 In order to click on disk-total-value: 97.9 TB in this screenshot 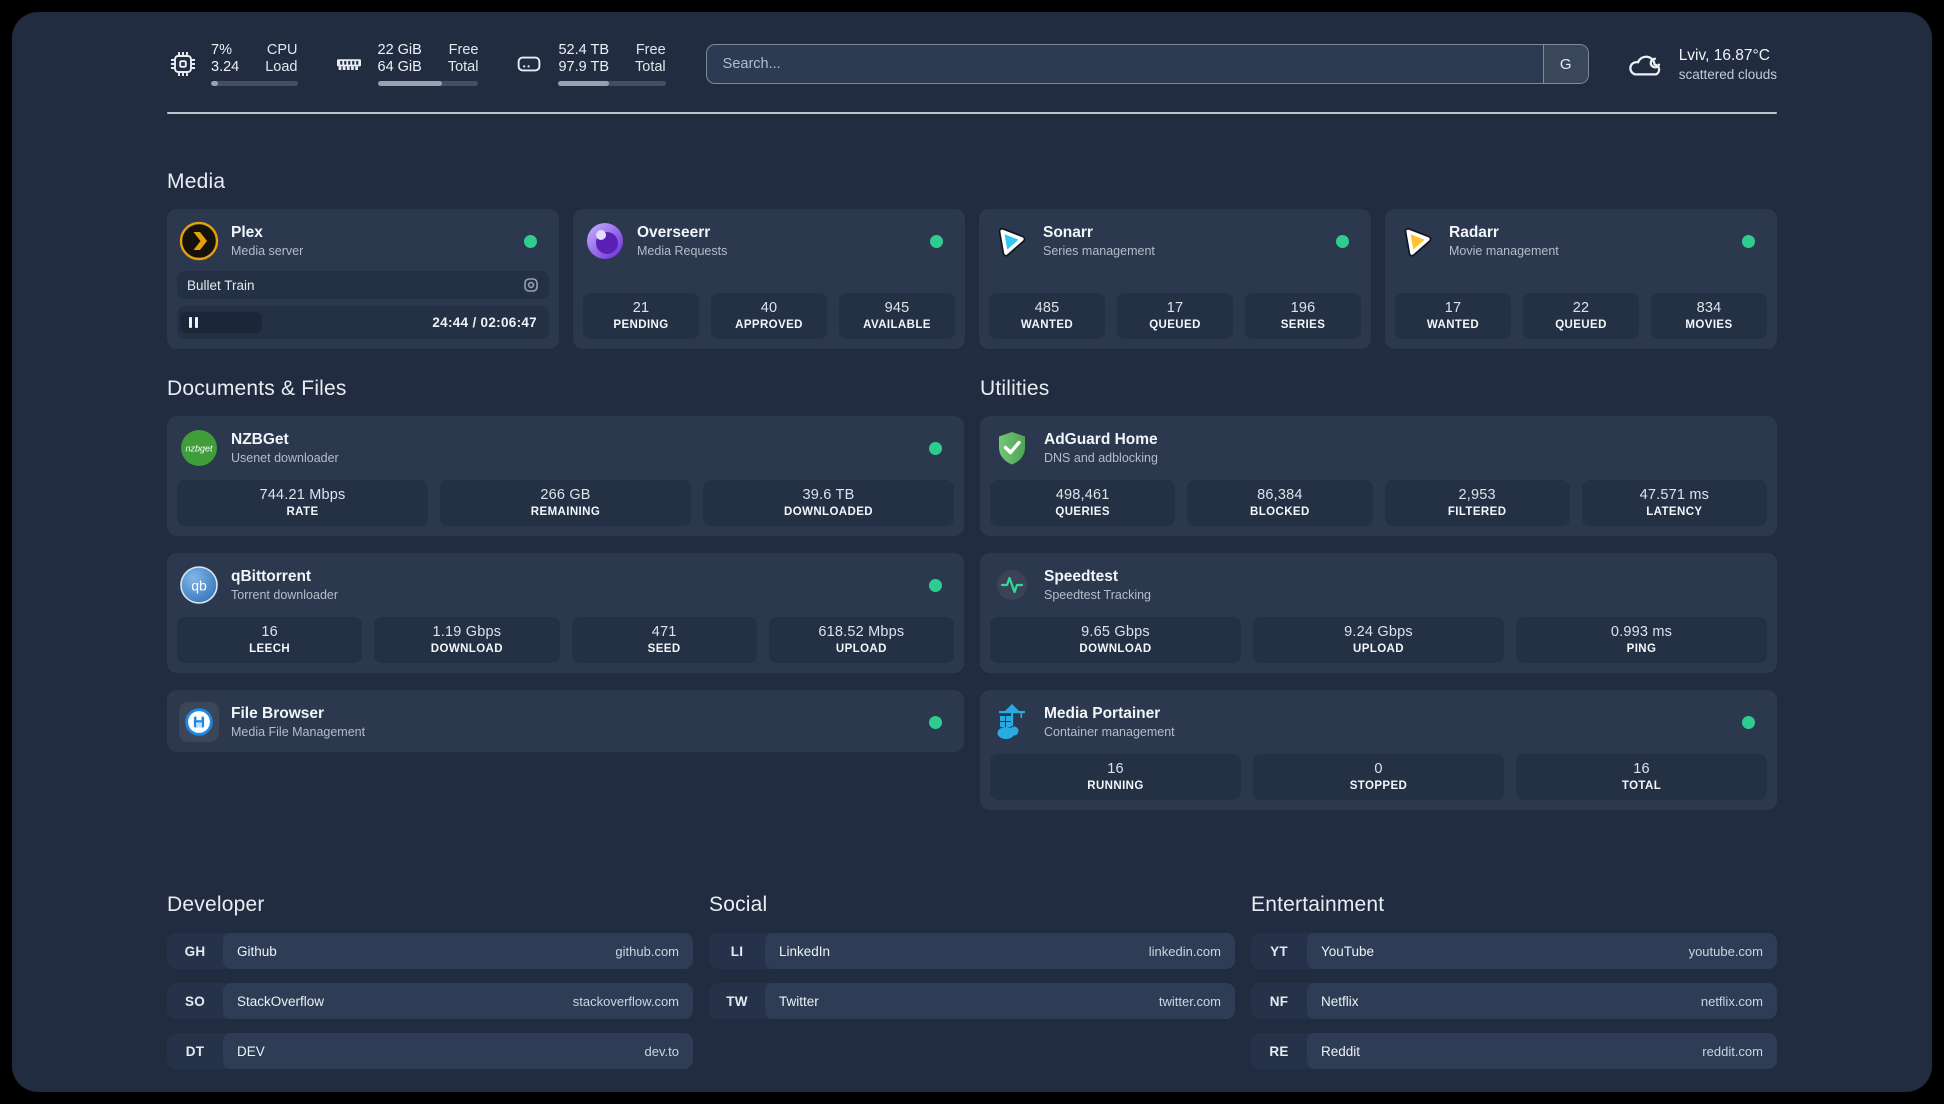, I will do `click(584, 67)`.